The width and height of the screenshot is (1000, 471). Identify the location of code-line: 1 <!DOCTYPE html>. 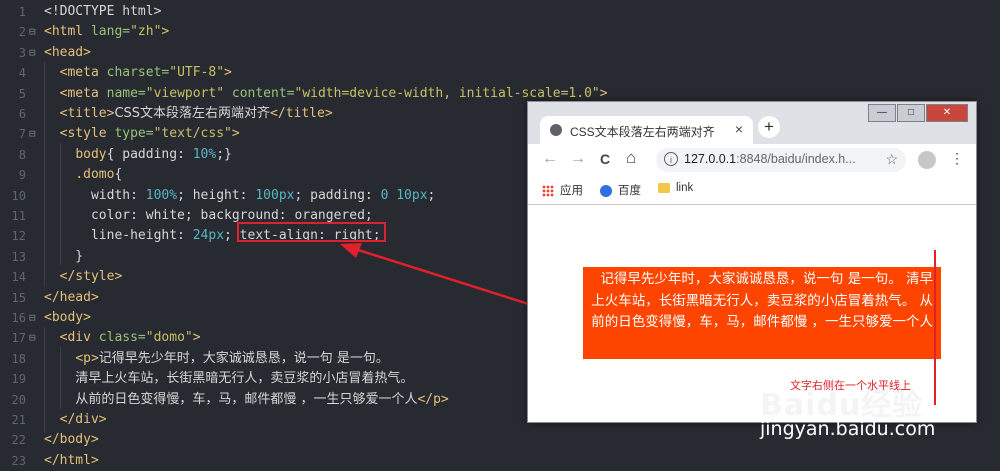
(500, 12).